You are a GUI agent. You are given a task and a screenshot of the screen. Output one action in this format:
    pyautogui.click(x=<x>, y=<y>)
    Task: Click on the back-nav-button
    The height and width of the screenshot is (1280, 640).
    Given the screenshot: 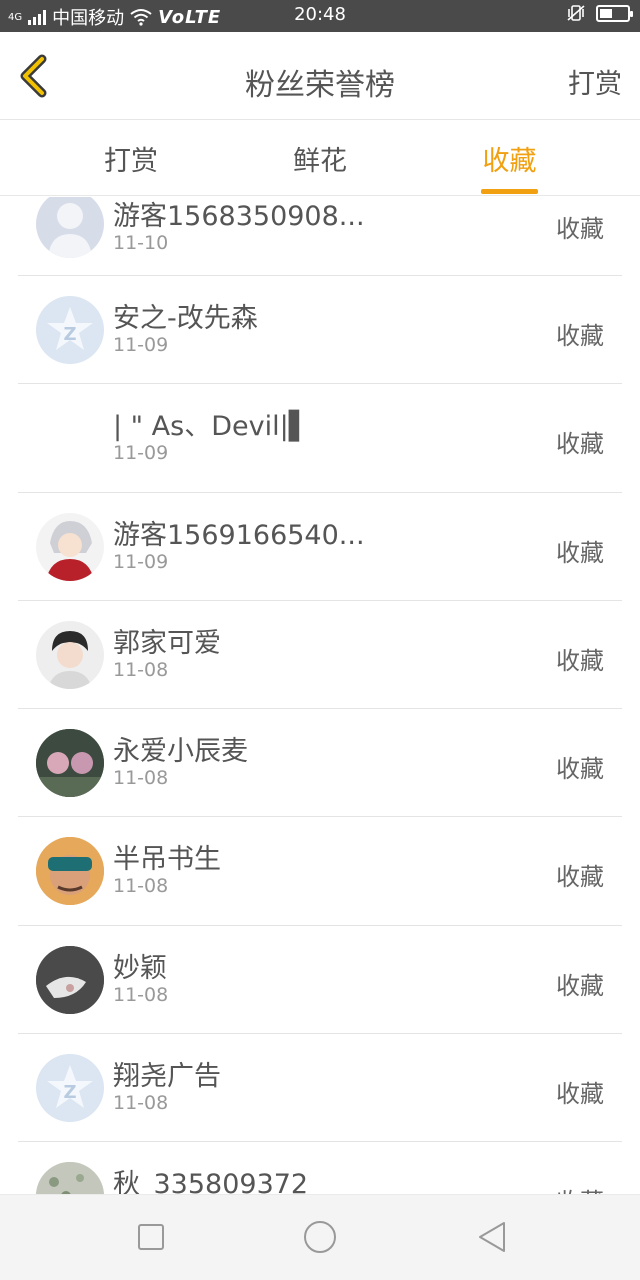 What is the action you would take?
    pyautogui.click(x=492, y=1237)
    